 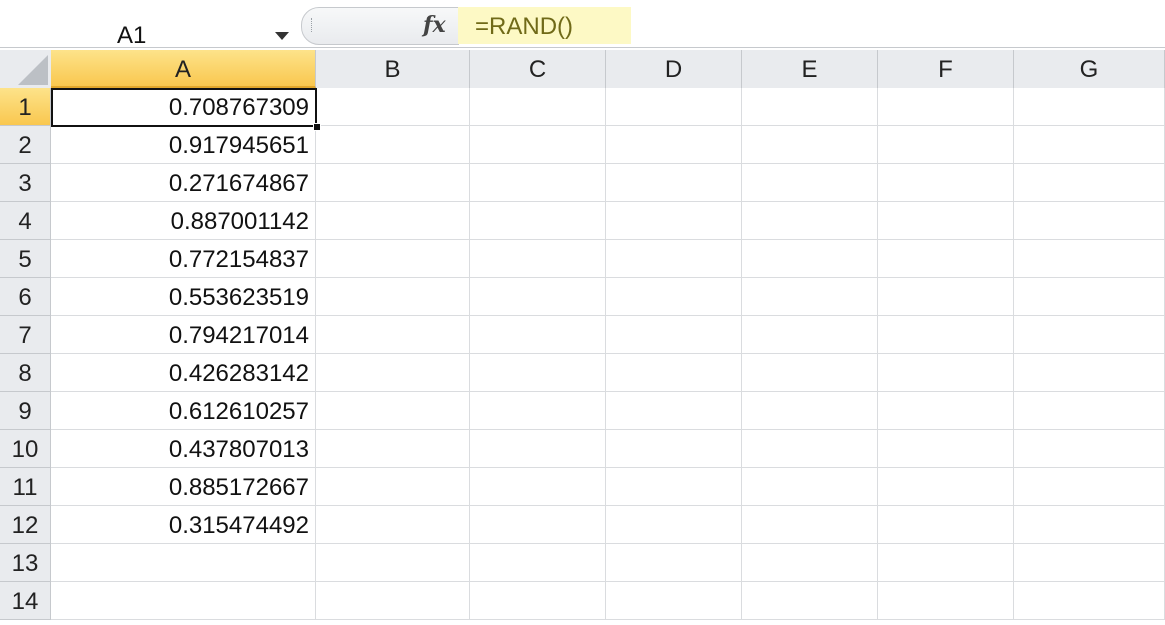 I want to click on cell-c12, so click(x=538, y=525).